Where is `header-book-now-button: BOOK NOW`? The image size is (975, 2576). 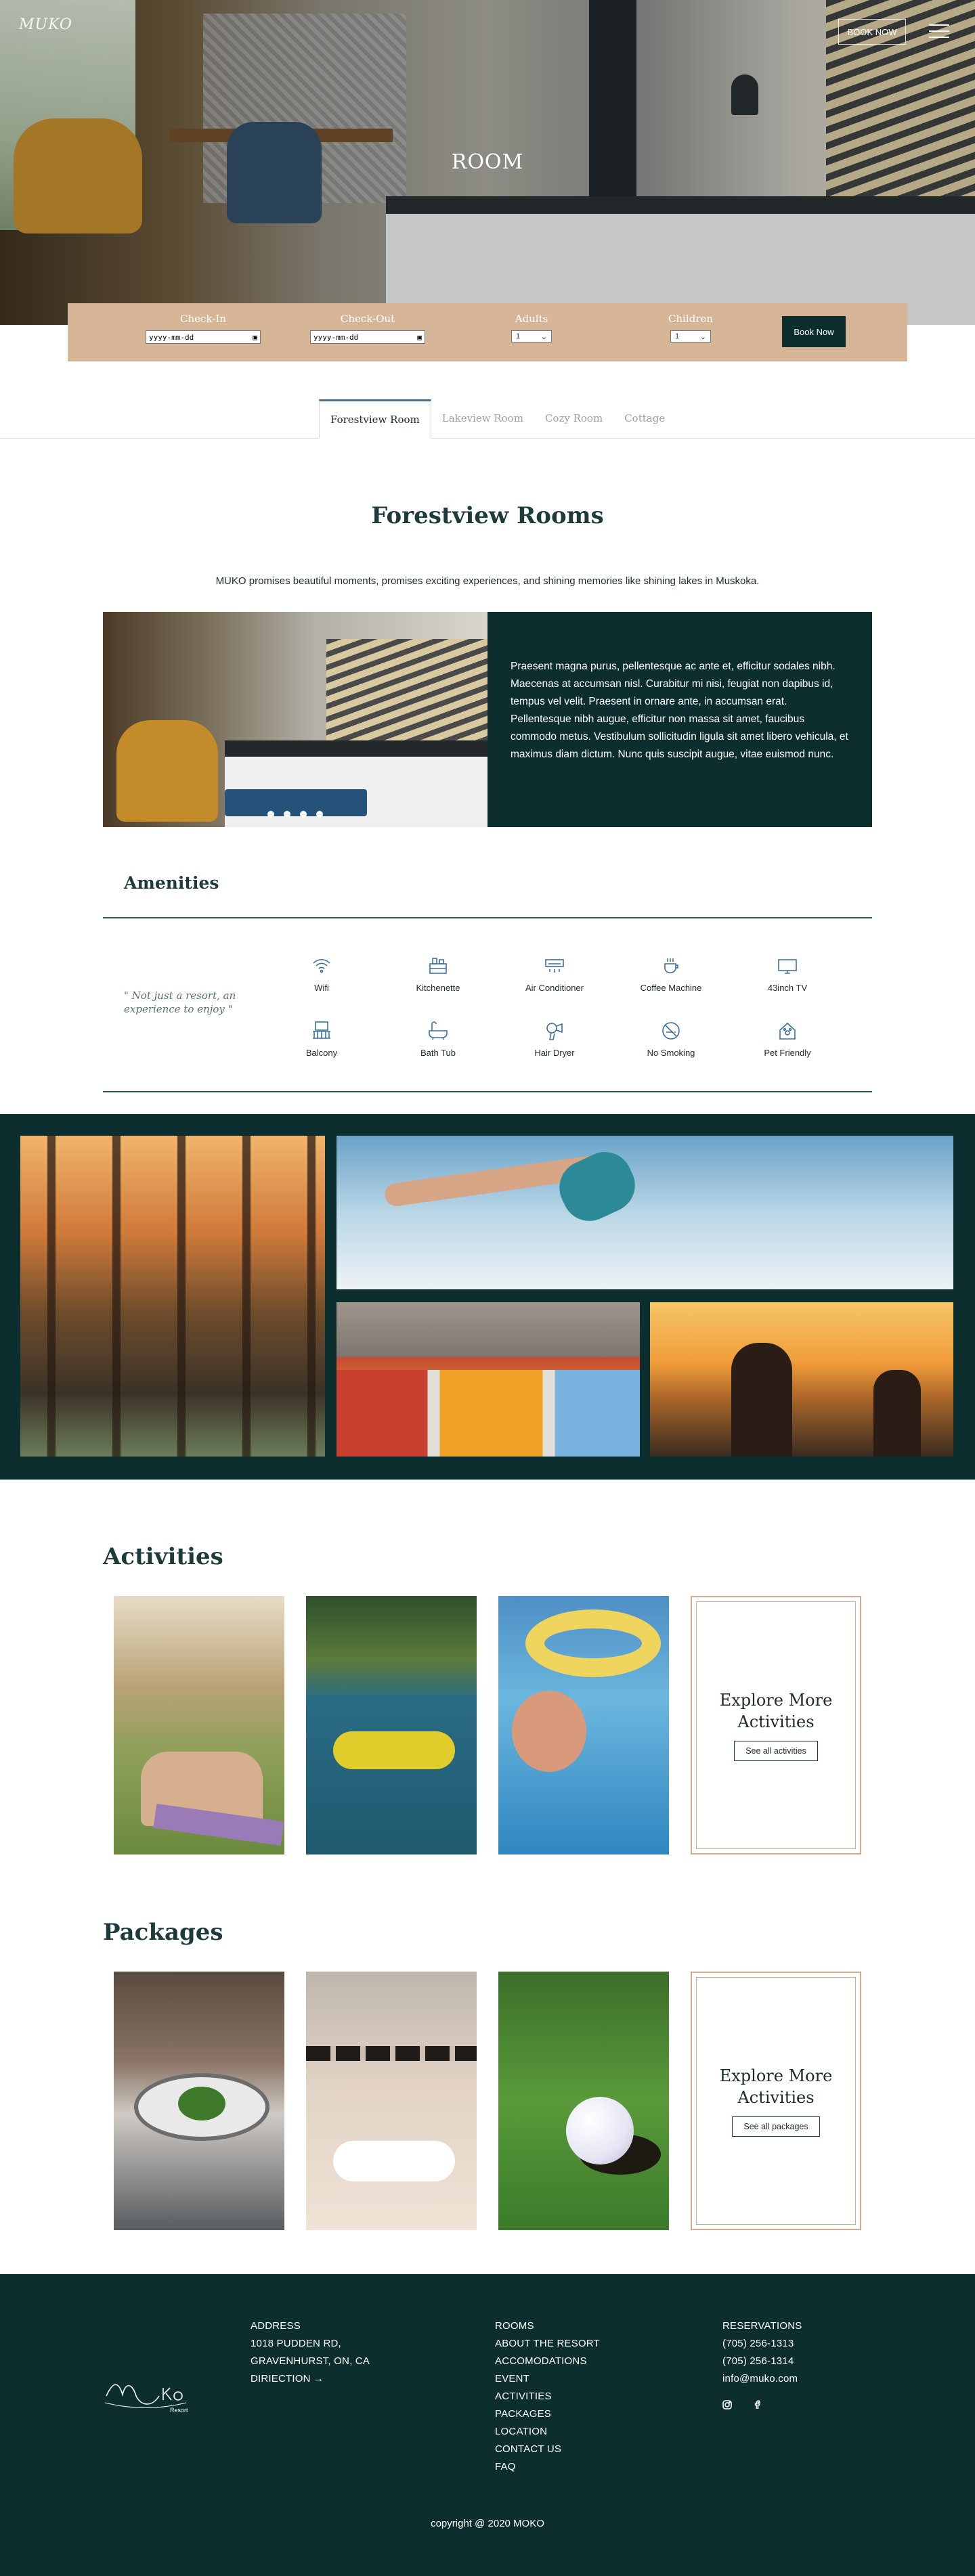
header-book-now-button: BOOK NOW is located at coordinates (872, 32).